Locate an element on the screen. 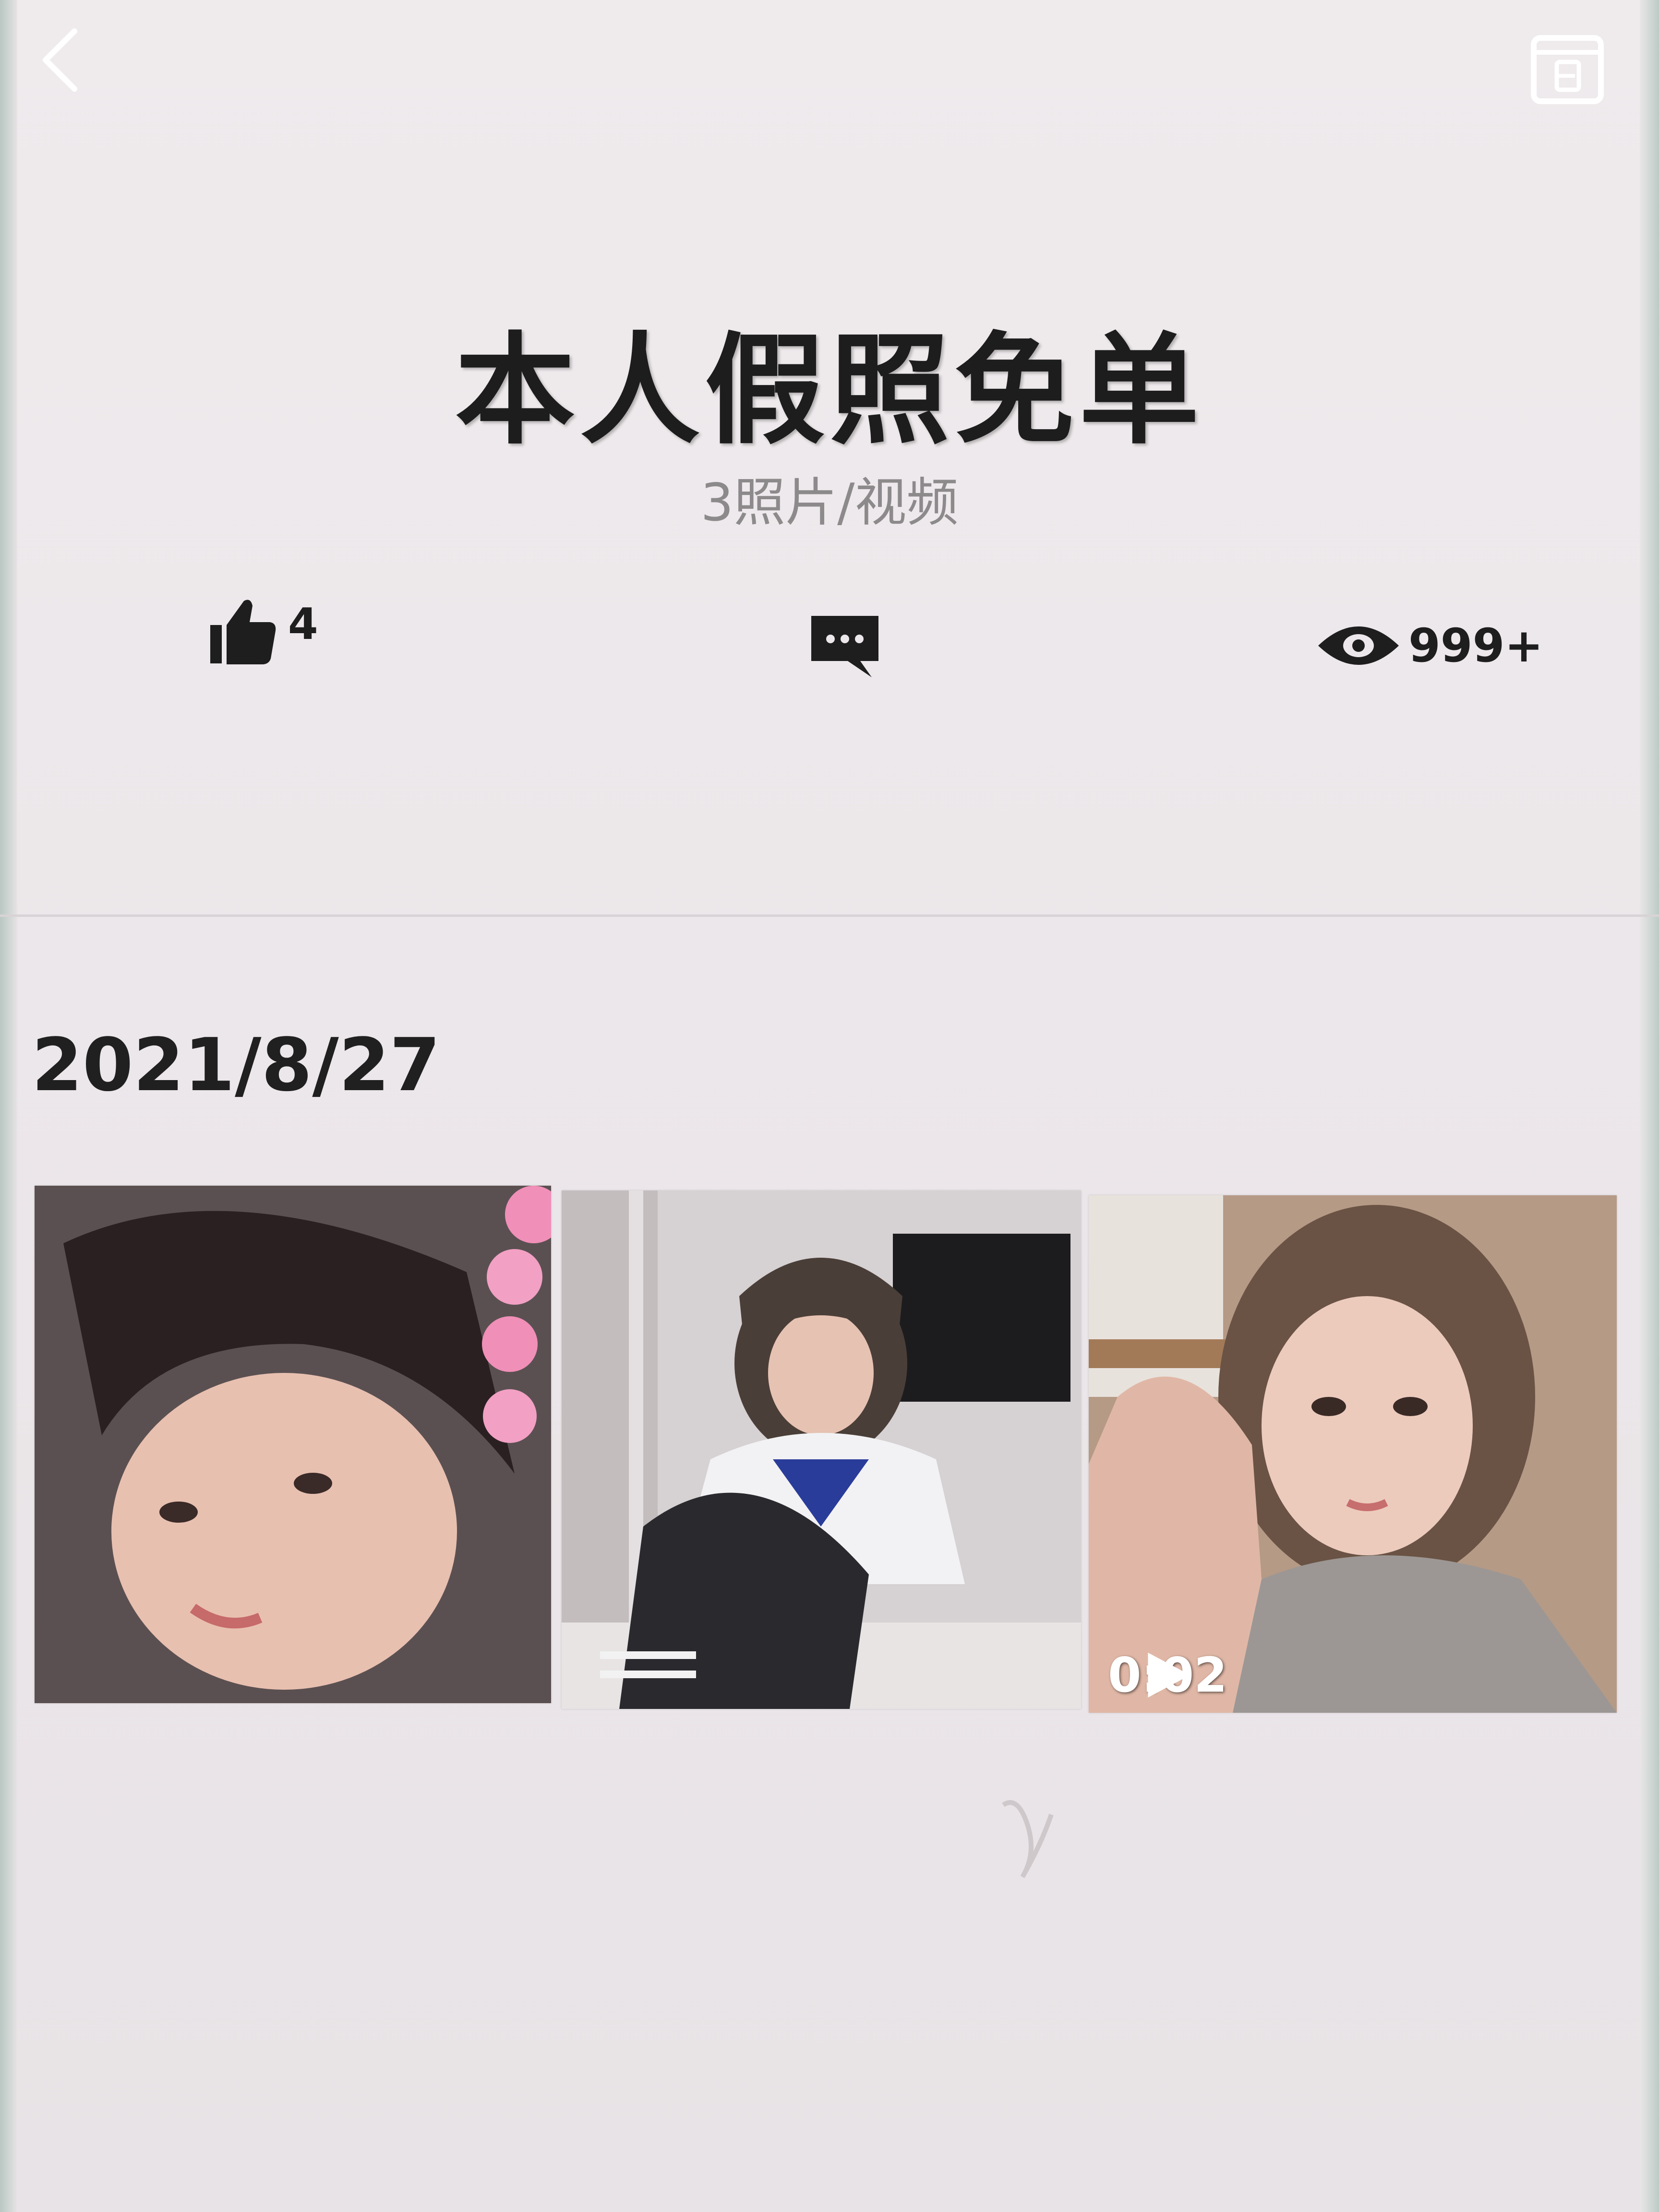 The image size is (1659, 2212). photo-room-image is located at coordinates (821, 1450).